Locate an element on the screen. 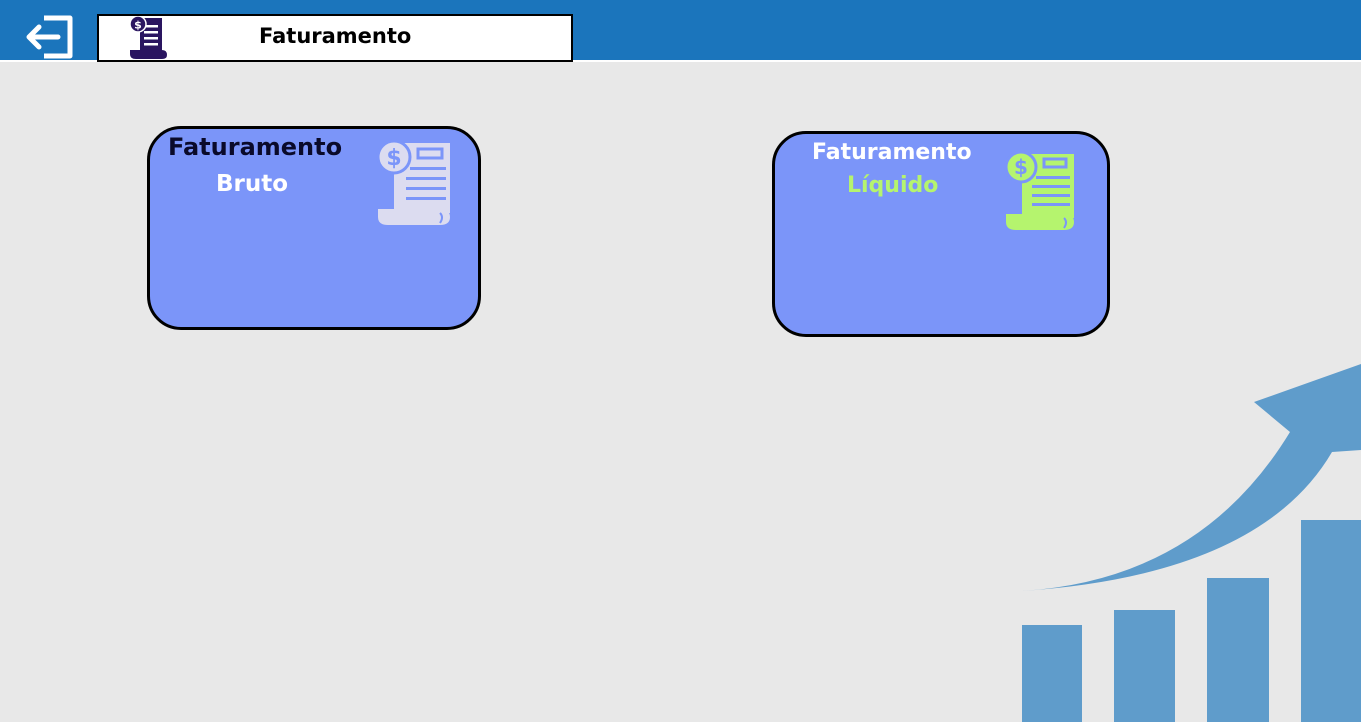  exit-arrow-icon is located at coordinates (49, 37).